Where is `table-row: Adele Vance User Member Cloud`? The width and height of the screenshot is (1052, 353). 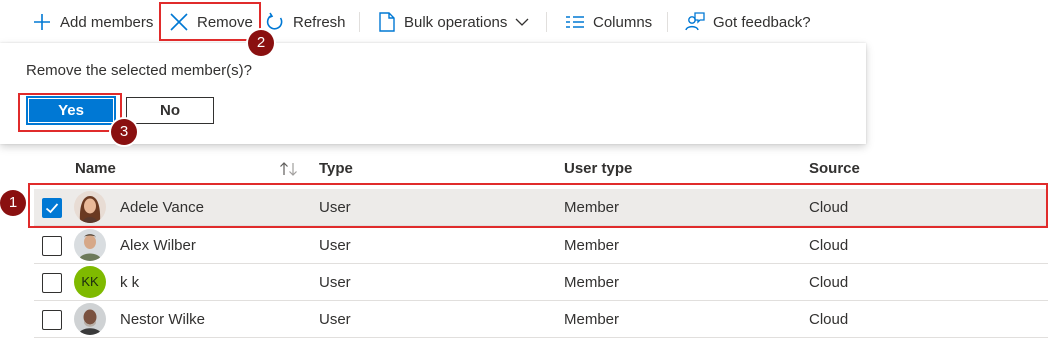
table-row: Adele Vance User Member Cloud is located at coordinates (541, 207).